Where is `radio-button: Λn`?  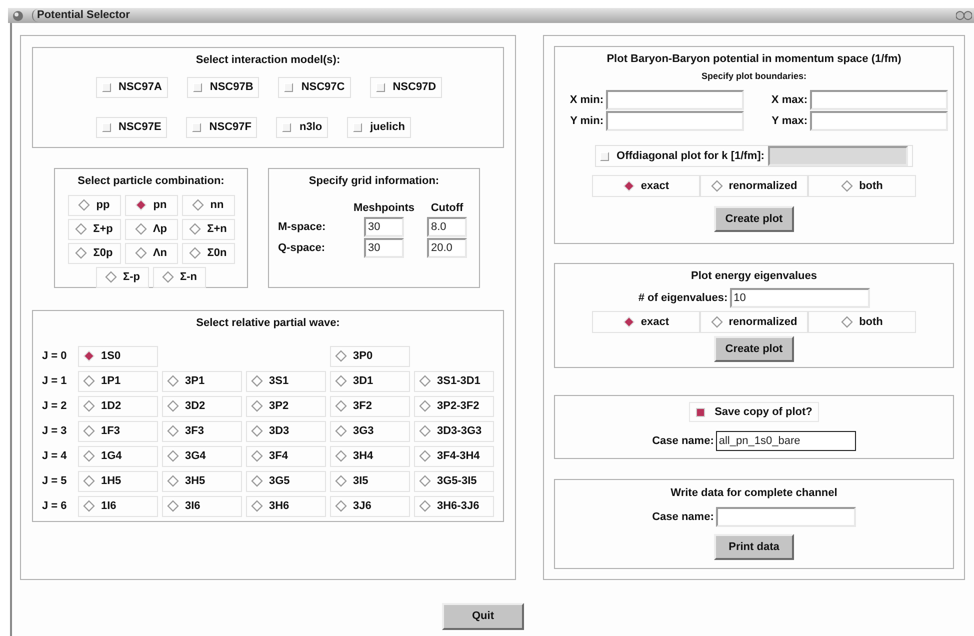
radio-button: Λn is located at coordinates (151, 253).